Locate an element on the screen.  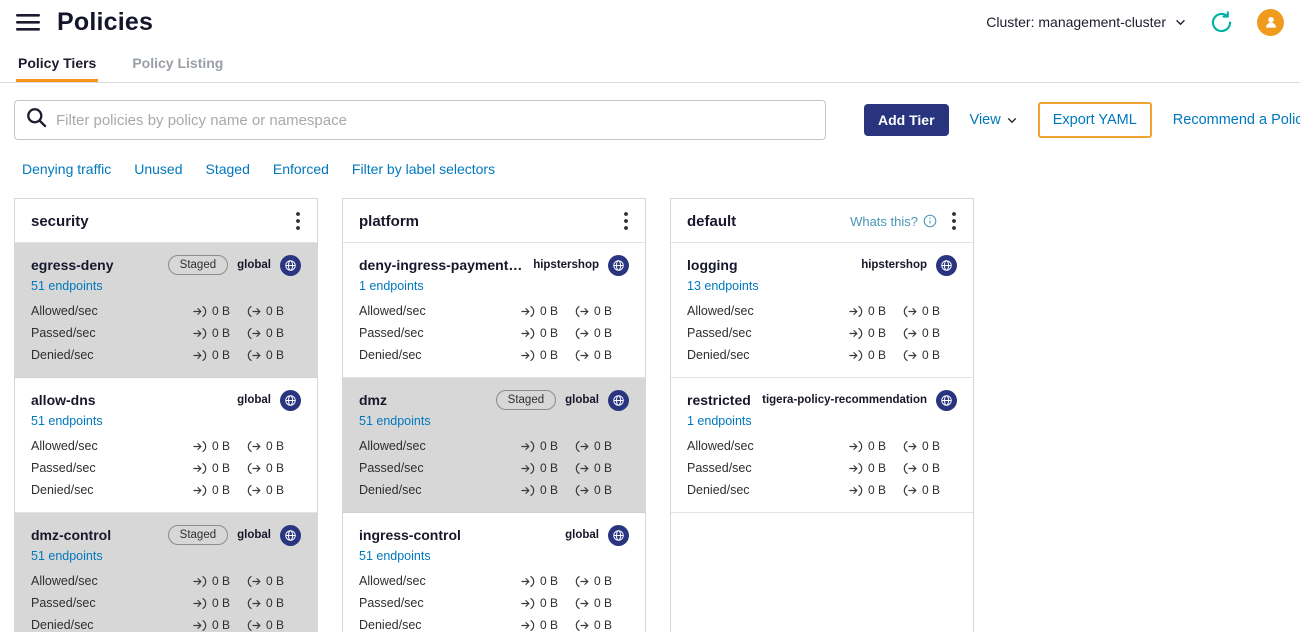
filter-staged: Staged is located at coordinates (228, 169).